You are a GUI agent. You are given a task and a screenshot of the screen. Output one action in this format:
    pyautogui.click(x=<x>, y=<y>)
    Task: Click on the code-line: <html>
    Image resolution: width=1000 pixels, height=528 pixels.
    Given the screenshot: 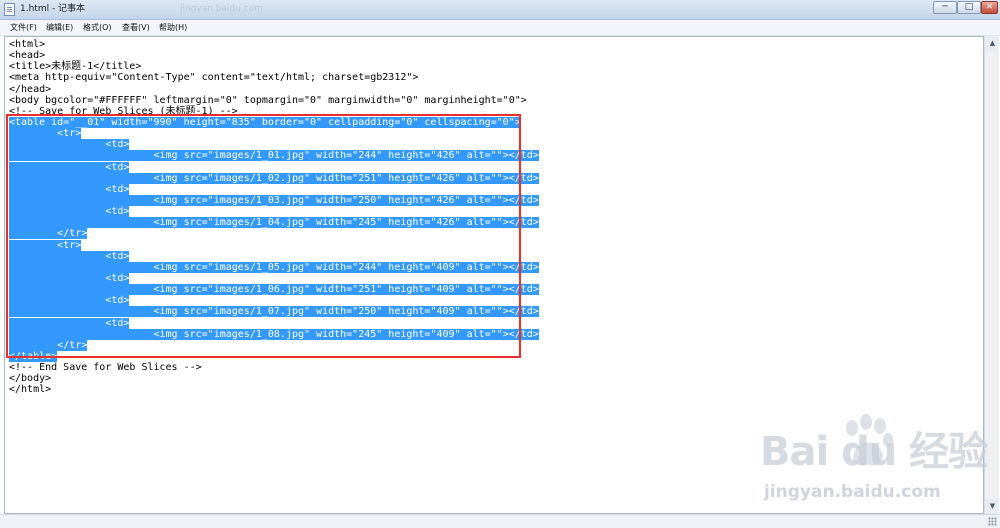 What is the action you would take?
    pyautogui.click(x=274, y=44)
    